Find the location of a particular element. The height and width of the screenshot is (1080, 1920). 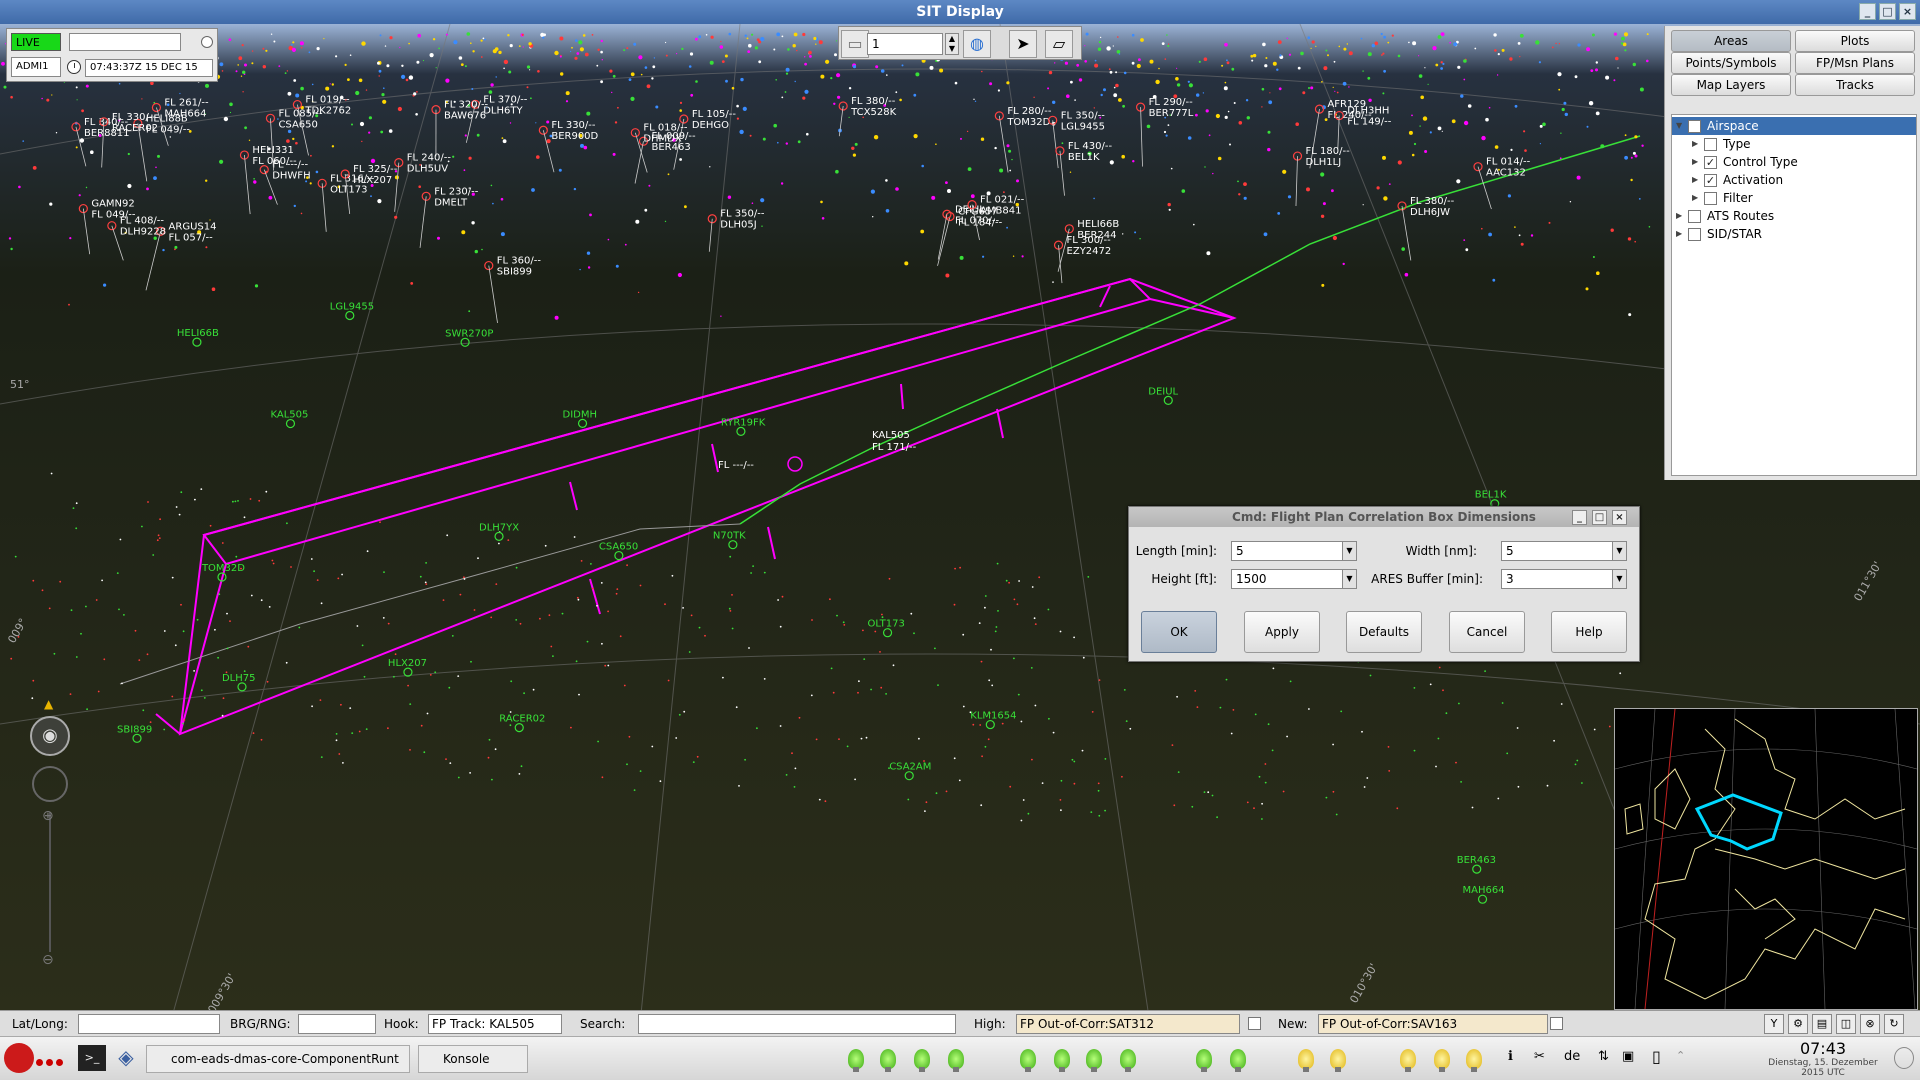

tree-item-filter: ▶ Filter is located at coordinates (1794, 198).